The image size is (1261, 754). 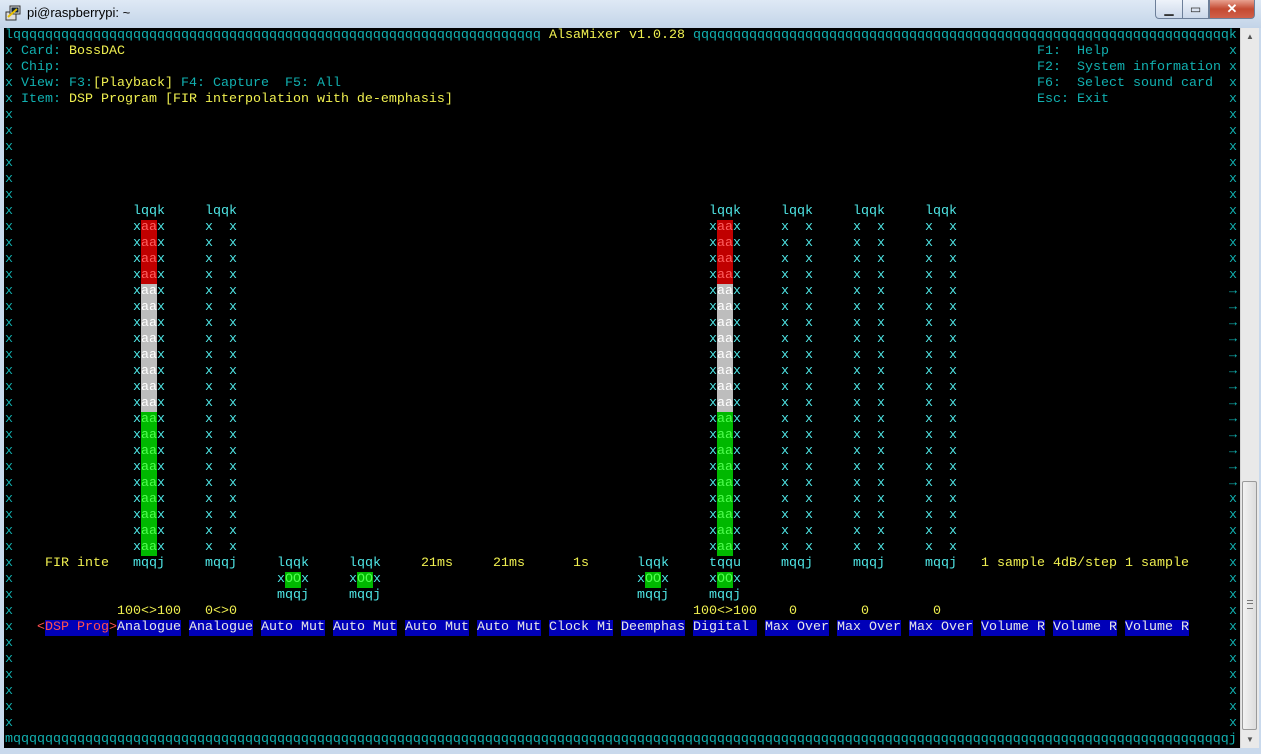 What do you see at coordinates (313, 84) in the screenshot?
I see `view-all-tab: F5: All` at bounding box center [313, 84].